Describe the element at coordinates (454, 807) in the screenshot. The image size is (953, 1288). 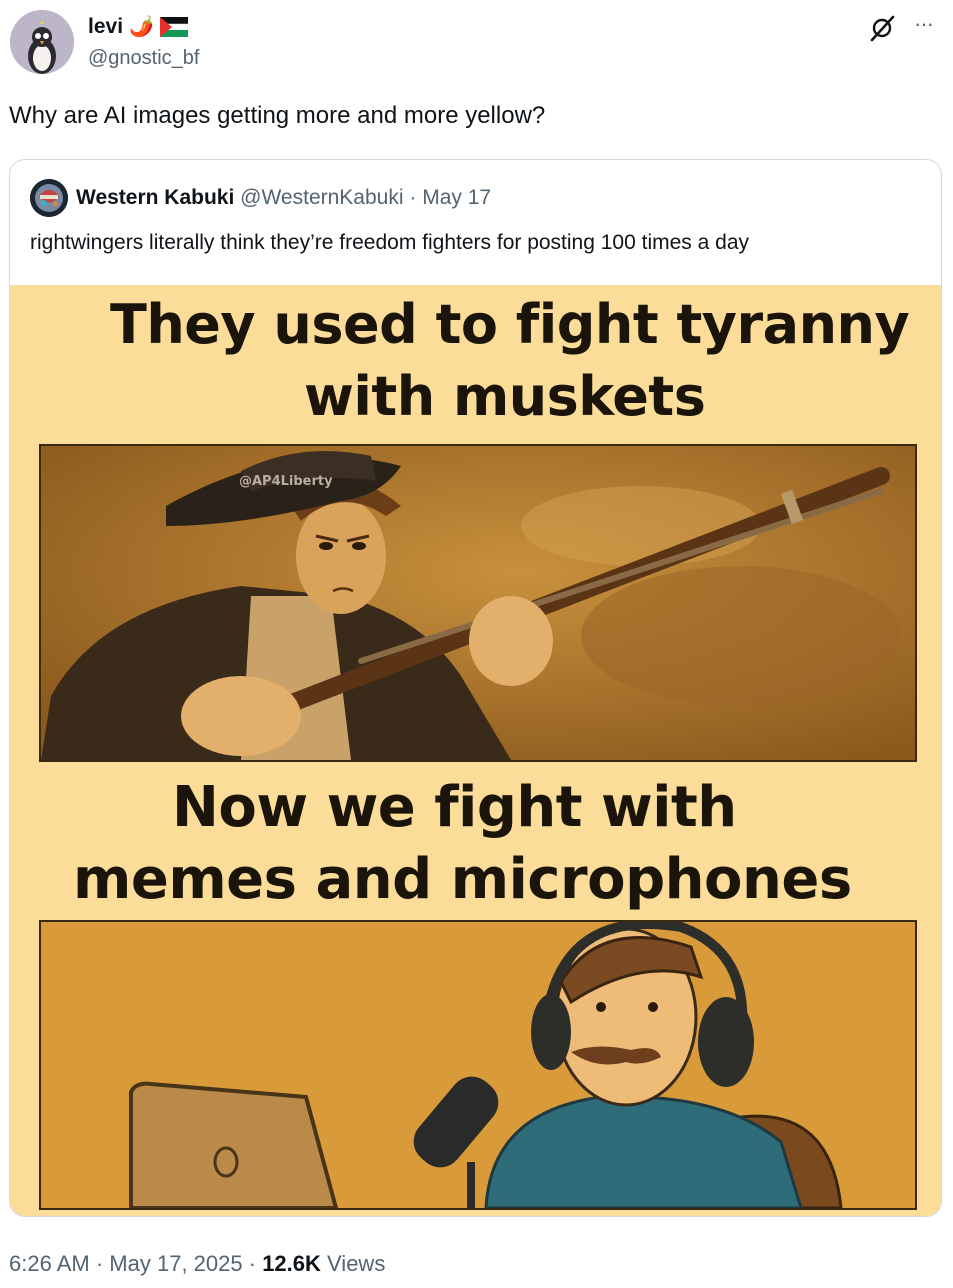
I see `meme-caption-line-3: Now we fight with` at that location.